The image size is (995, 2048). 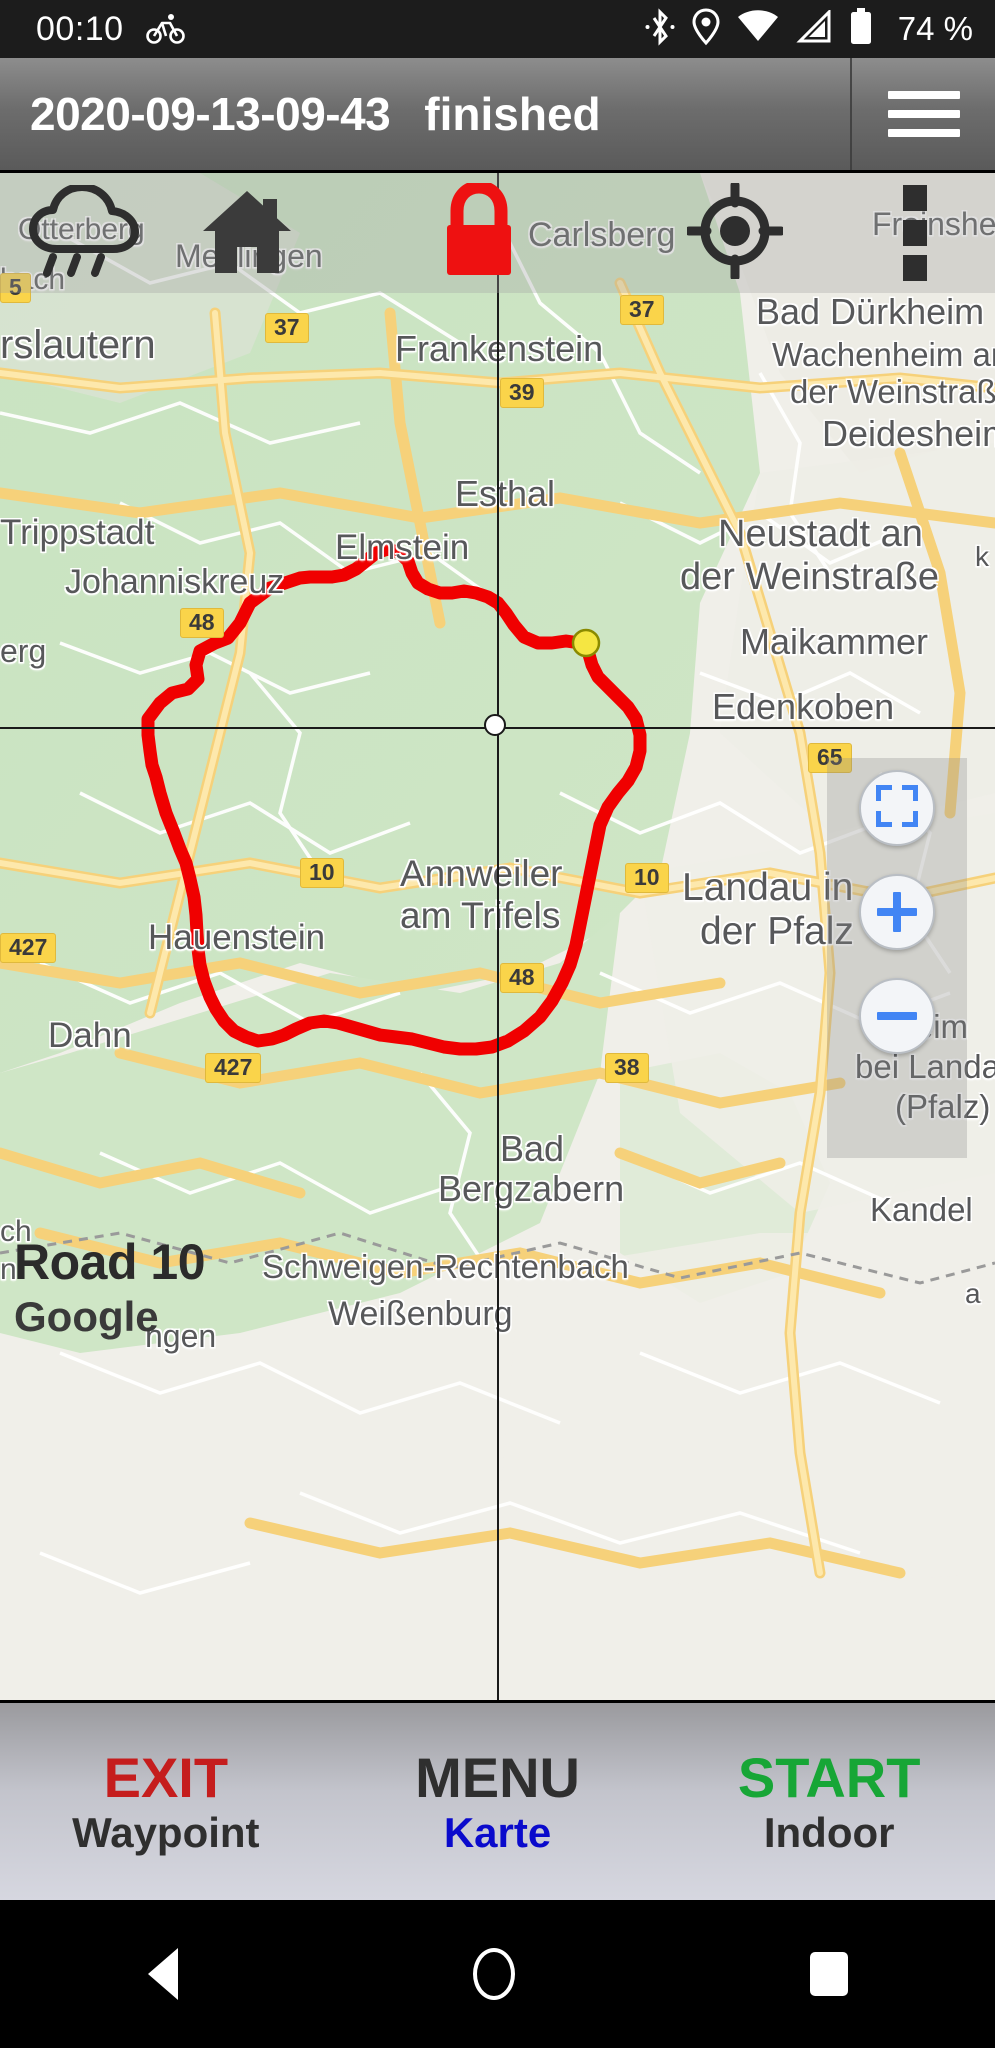 I want to click on battery-percent: 74 %, so click(x=935, y=28).